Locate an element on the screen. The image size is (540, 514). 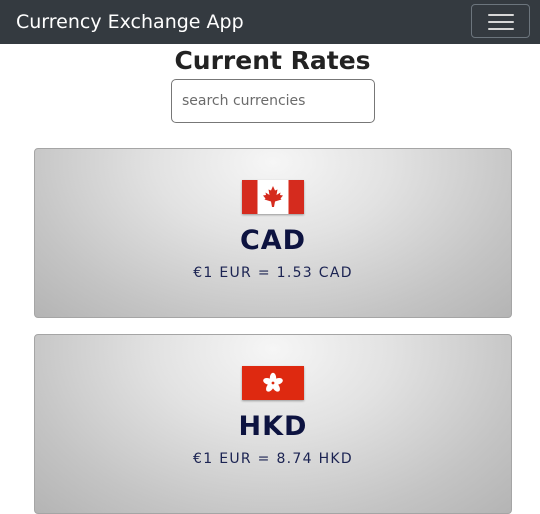
search-input is located at coordinates (273, 101).